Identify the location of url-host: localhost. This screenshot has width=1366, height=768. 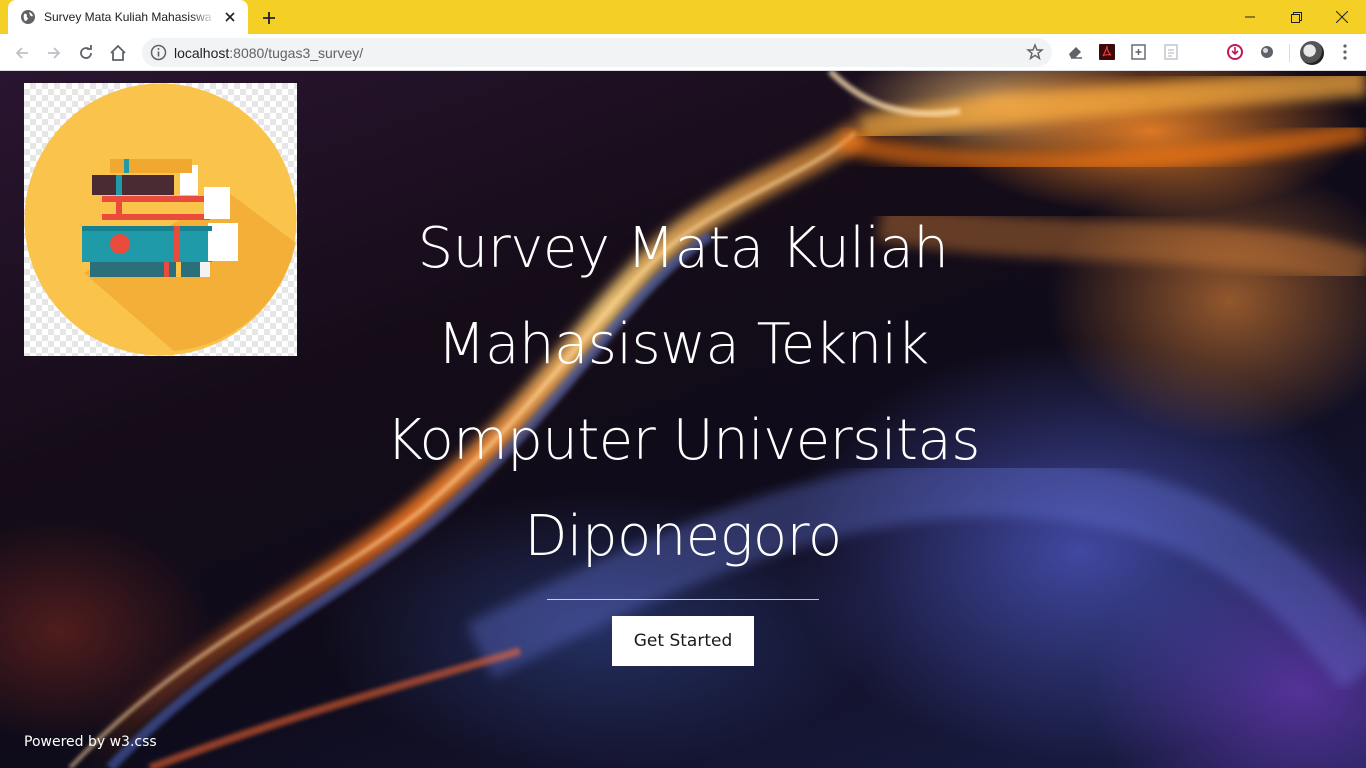
(202, 53).